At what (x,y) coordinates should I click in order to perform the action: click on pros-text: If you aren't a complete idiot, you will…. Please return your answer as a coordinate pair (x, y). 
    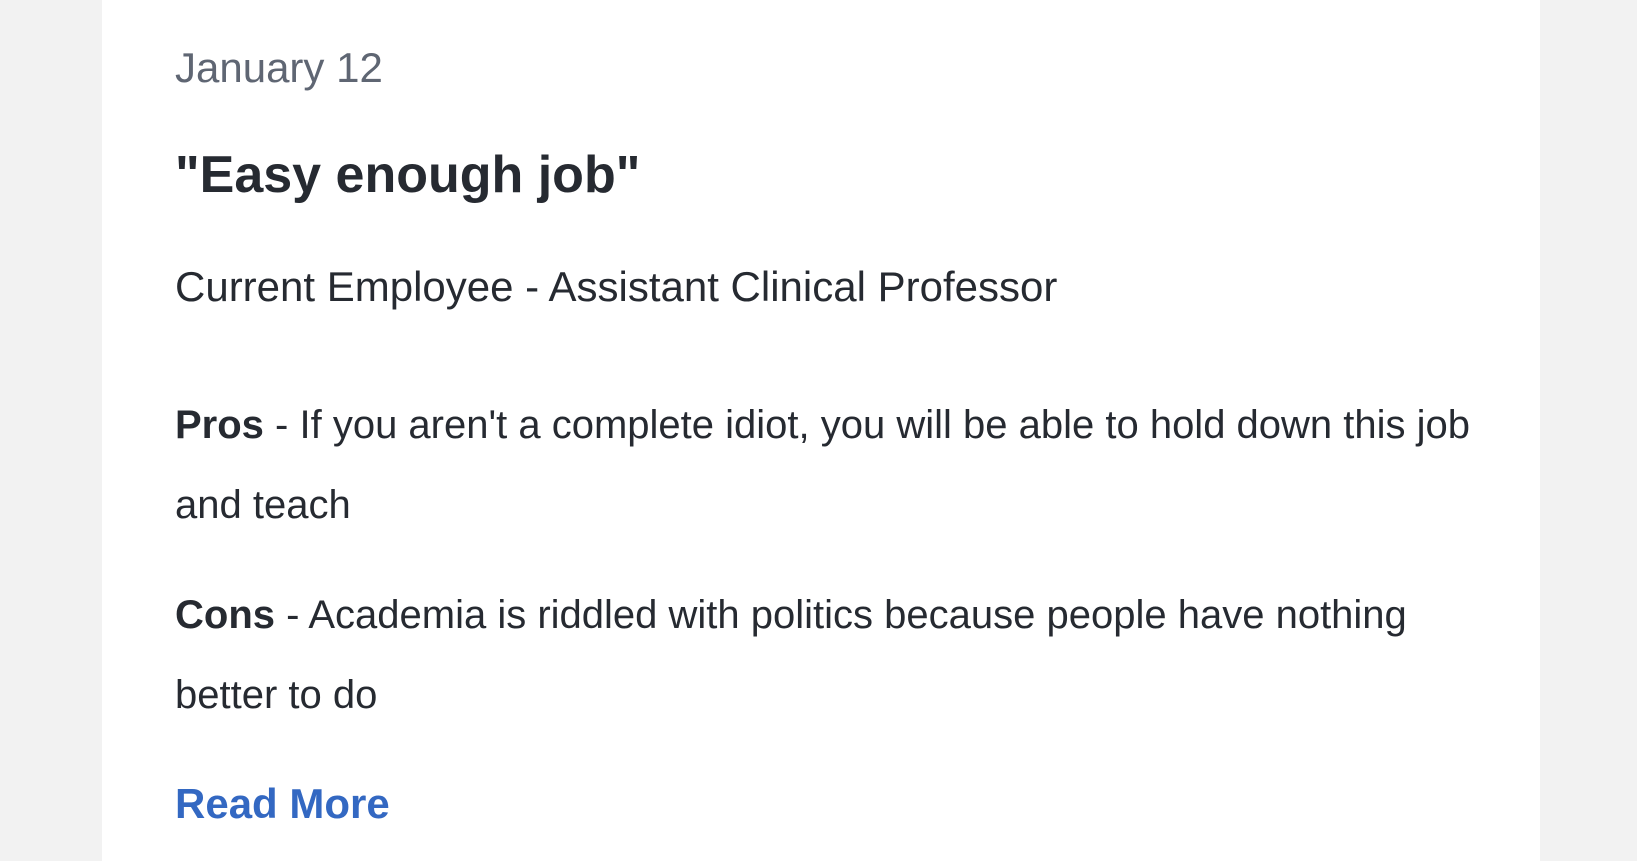
    Looking at the image, I should click on (823, 465).